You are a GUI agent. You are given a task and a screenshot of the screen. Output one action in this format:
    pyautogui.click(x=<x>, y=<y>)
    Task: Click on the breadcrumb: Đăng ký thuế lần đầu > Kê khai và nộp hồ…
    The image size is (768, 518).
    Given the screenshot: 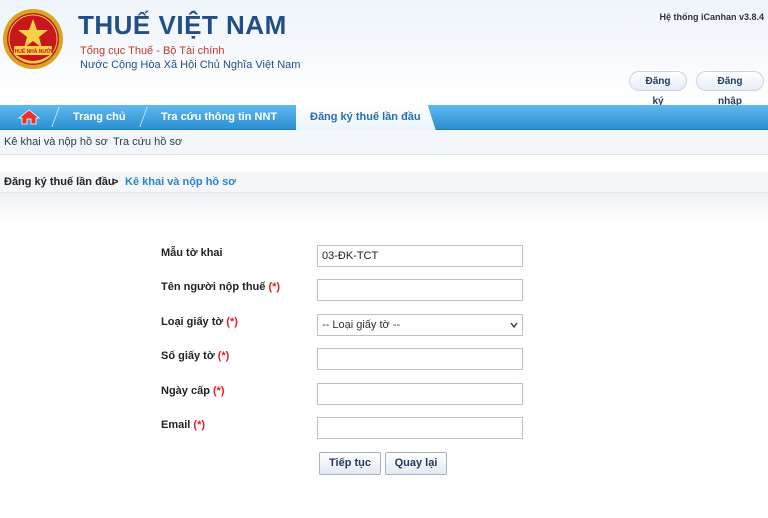 What is the action you would take?
    pyautogui.click(x=384, y=182)
    